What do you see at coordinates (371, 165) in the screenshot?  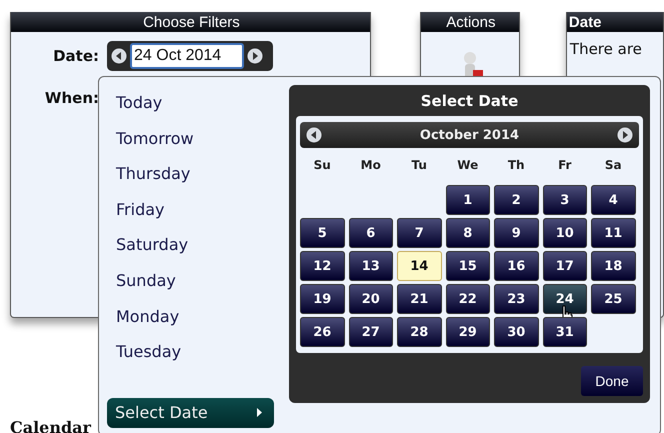 I see `weekday-label: Mo` at bounding box center [371, 165].